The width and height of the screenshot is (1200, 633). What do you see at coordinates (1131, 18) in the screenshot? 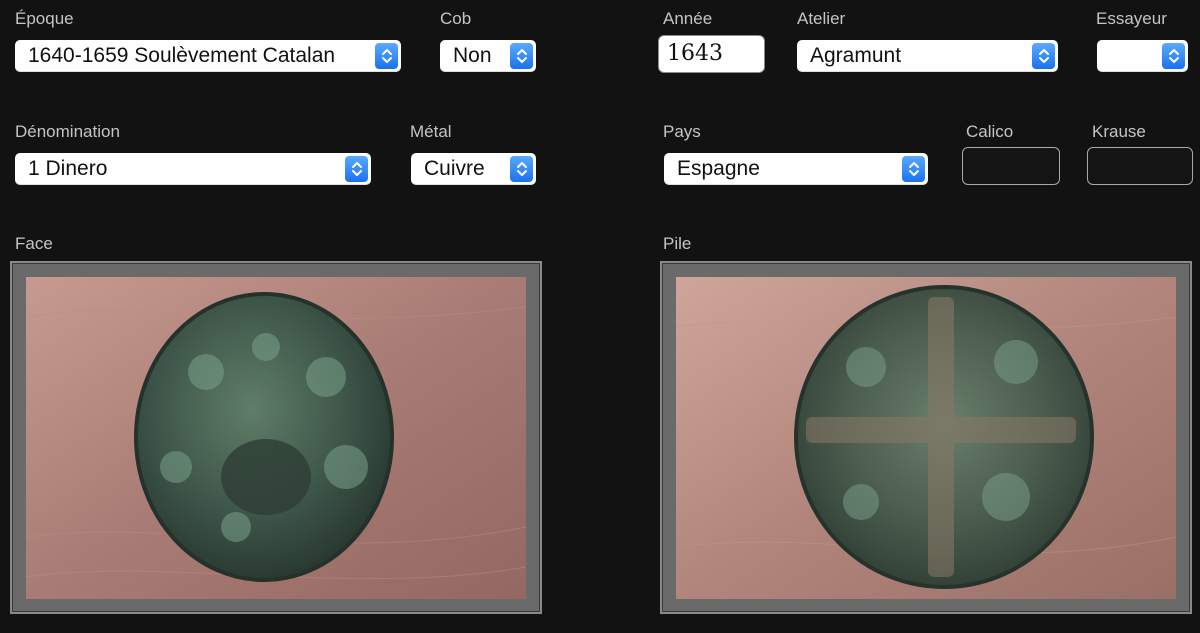
I see `essayeur-label: Essayeur` at bounding box center [1131, 18].